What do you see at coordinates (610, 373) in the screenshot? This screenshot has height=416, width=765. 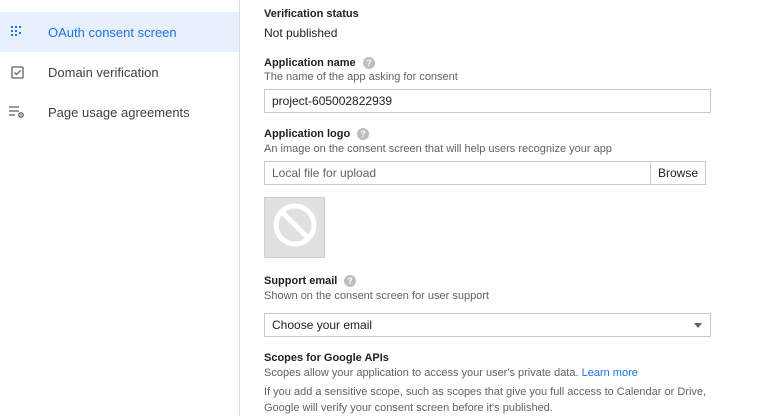 I see `learn-more-link: Learn more` at bounding box center [610, 373].